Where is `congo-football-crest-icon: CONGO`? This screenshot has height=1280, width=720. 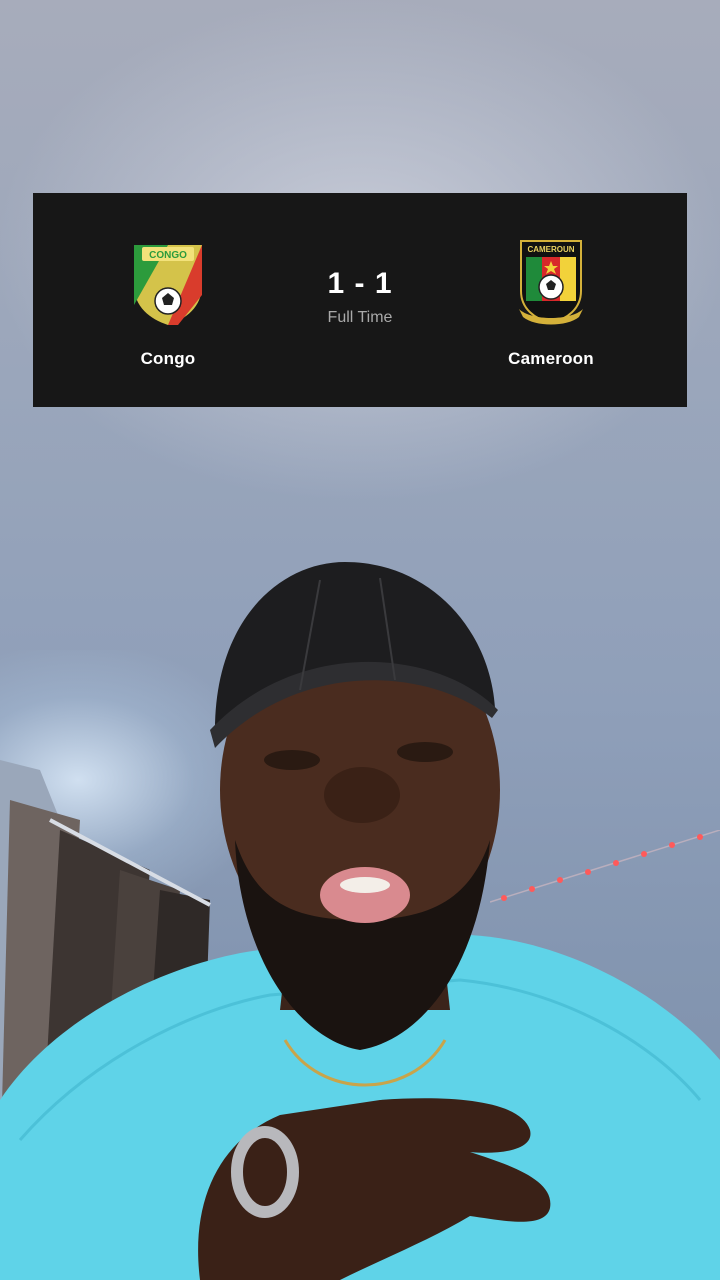
congo-football-crest-icon: CONGO is located at coordinates (168, 285).